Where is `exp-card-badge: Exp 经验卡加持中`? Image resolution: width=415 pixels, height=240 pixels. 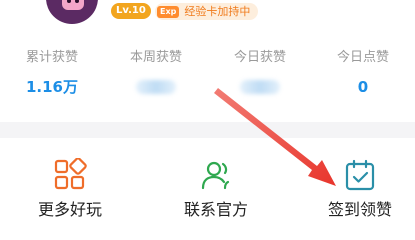 exp-card-badge: Exp 经验卡加持中 is located at coordinates (207, 11).